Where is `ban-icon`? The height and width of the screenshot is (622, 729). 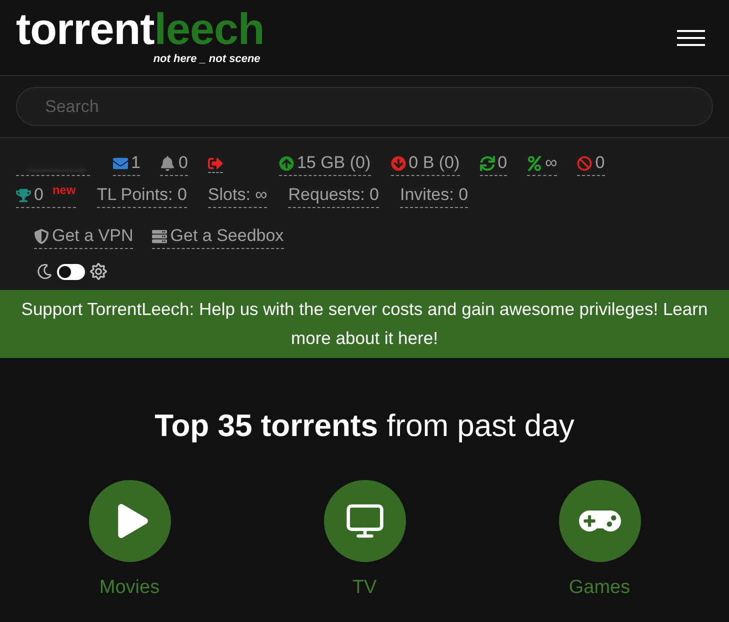 ban-icon is located at coordinates (584, 163).